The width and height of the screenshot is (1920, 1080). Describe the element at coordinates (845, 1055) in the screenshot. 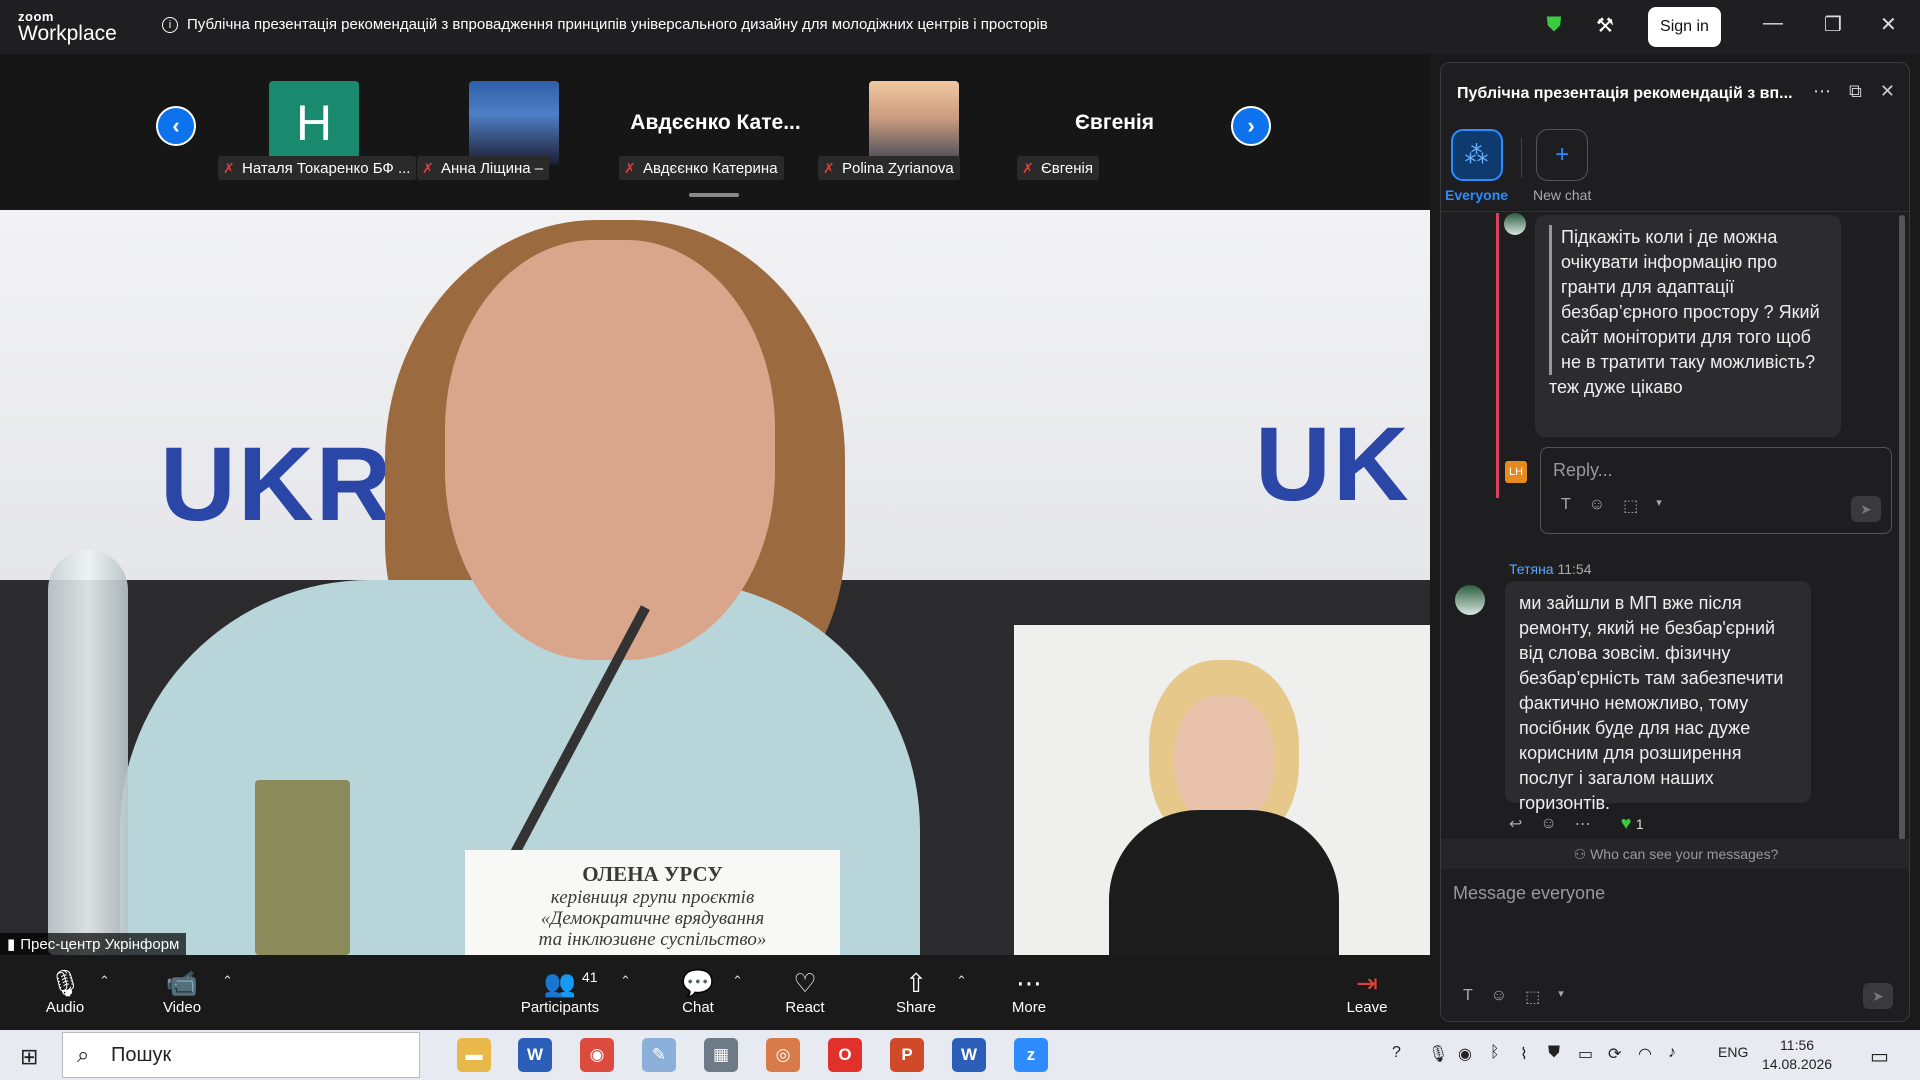

I see `opera-icon: O` at that location.